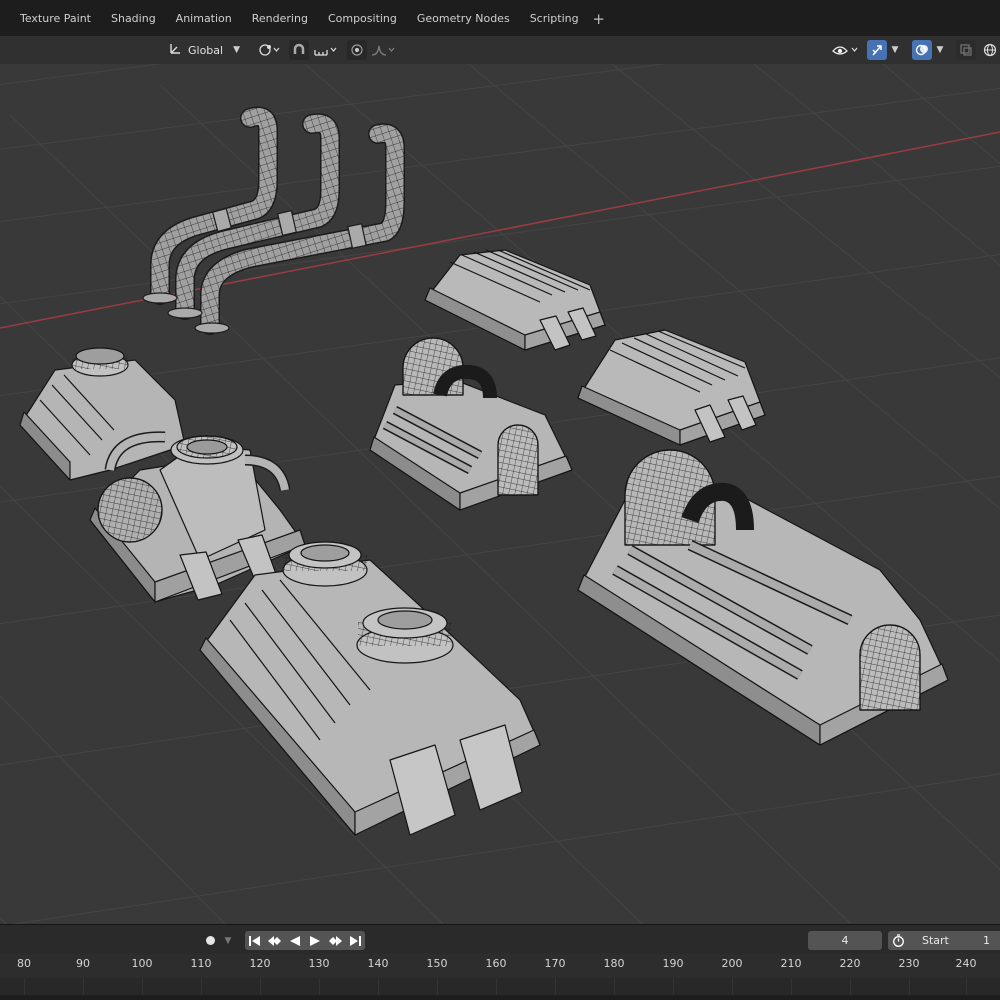  I want to click on record-icon, so click(210, 940).